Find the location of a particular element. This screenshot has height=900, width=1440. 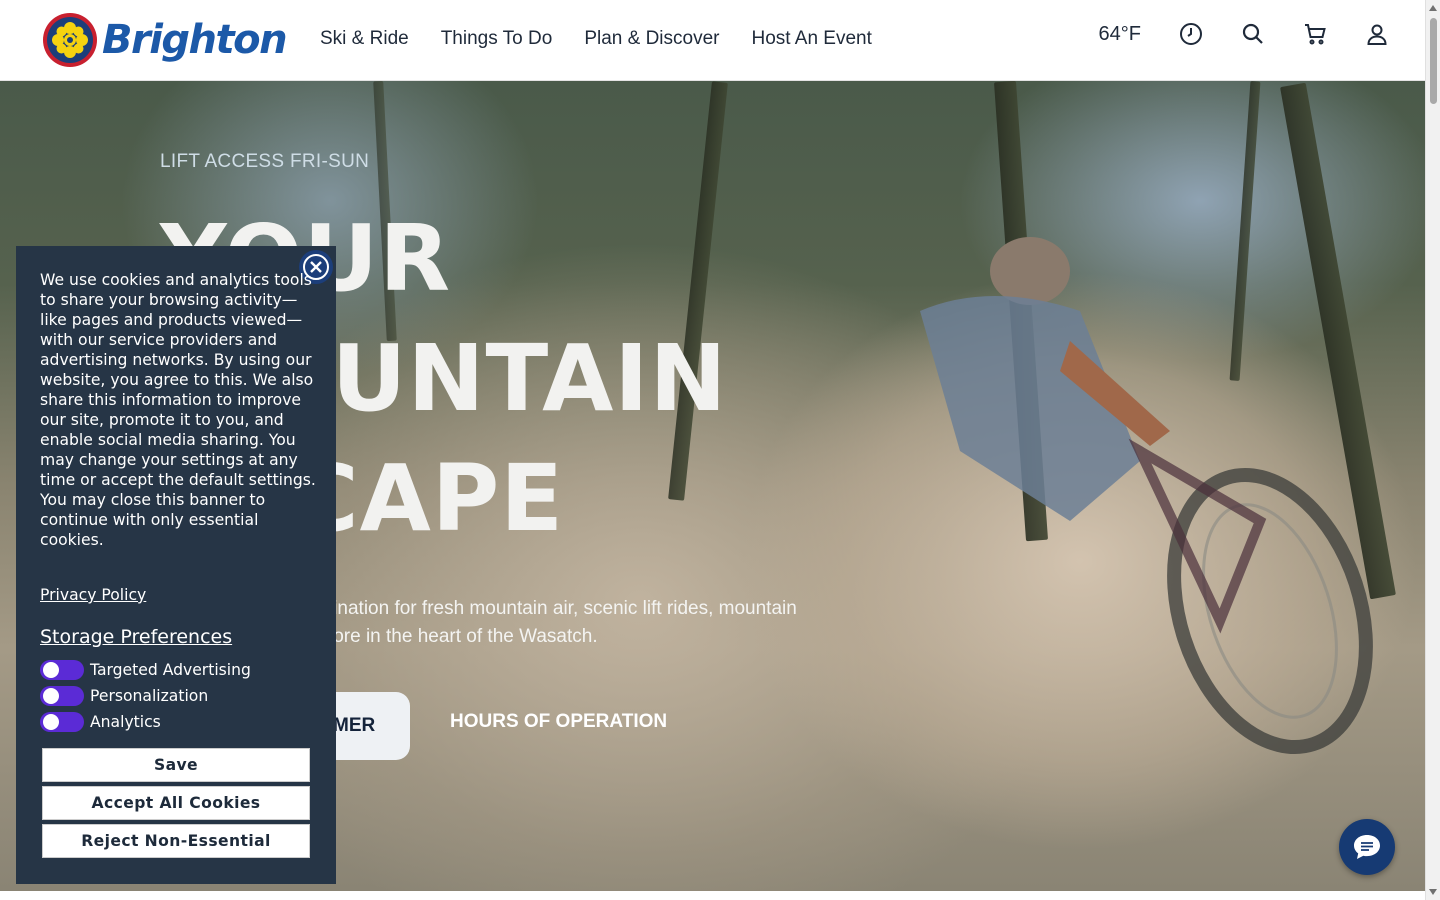

weather-temperature: 64°F is located at coordinates (1120, 34).